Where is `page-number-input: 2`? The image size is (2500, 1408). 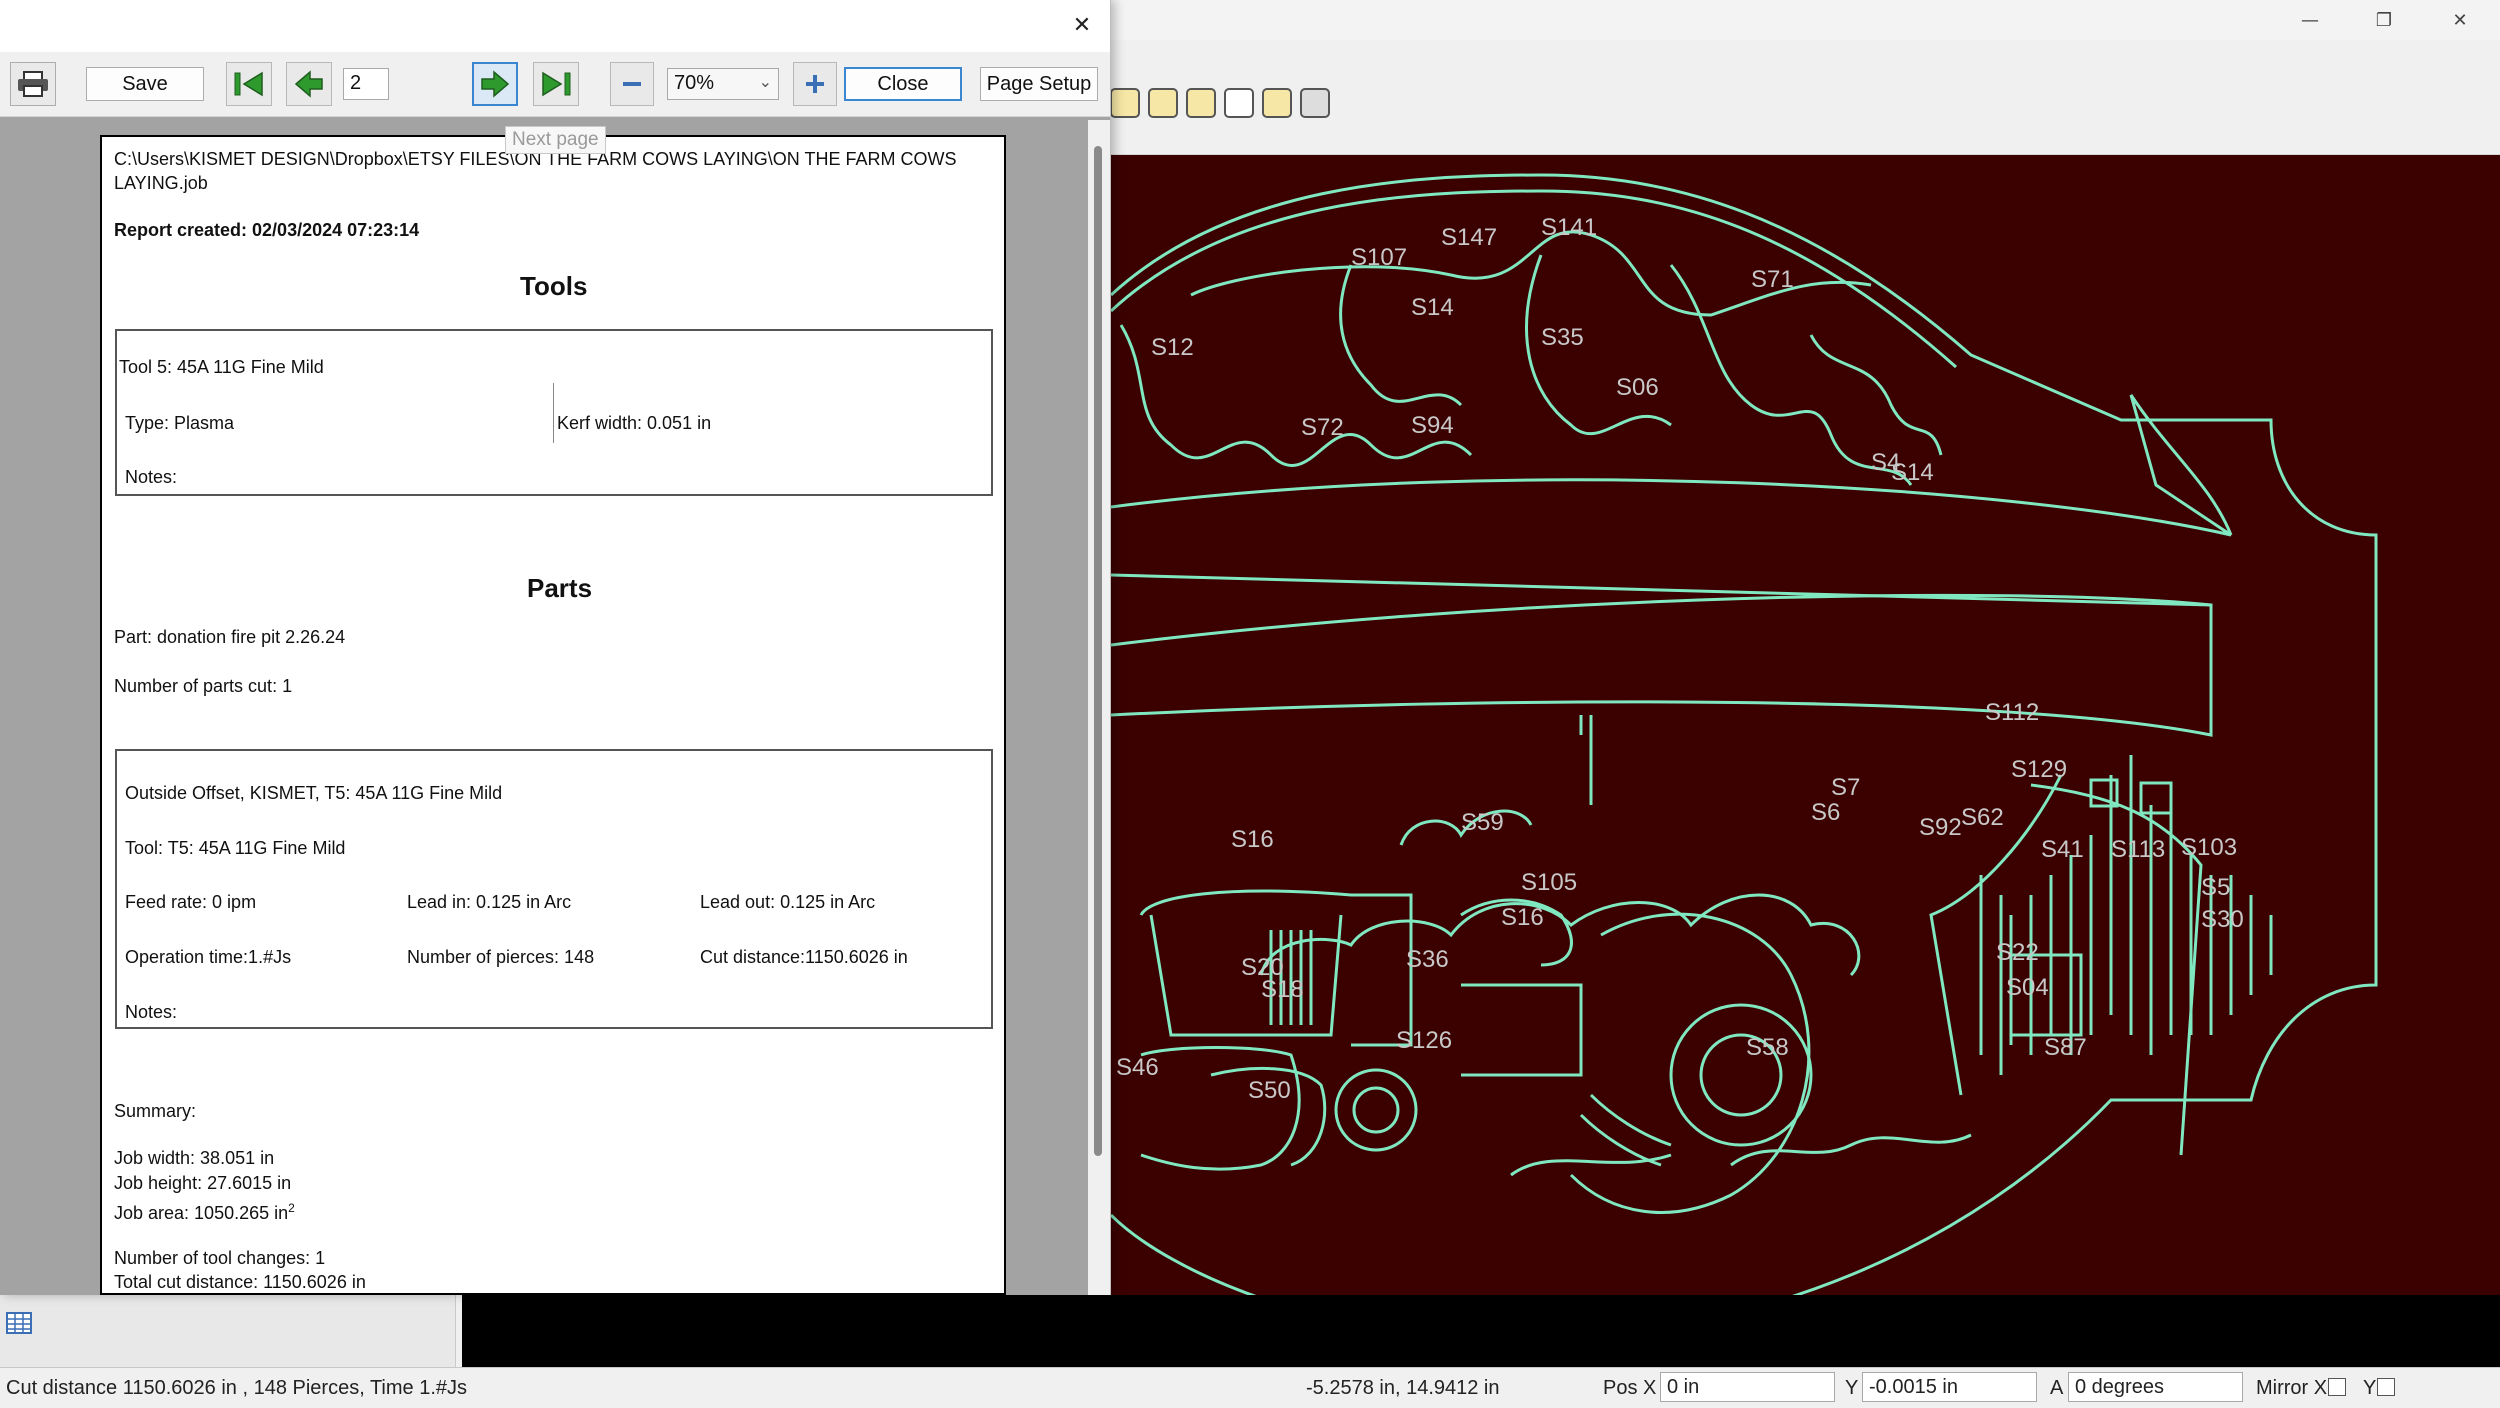 page-number-input: 2 is located at coordinates (366, 84).